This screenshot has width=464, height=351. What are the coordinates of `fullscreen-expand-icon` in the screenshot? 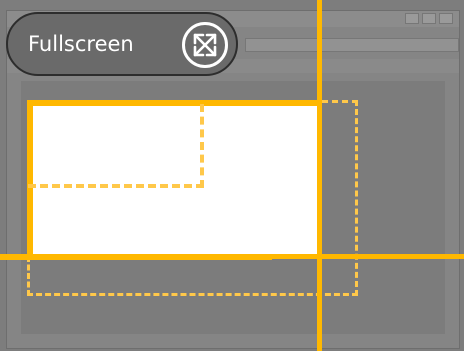 It's located at (205, 45).